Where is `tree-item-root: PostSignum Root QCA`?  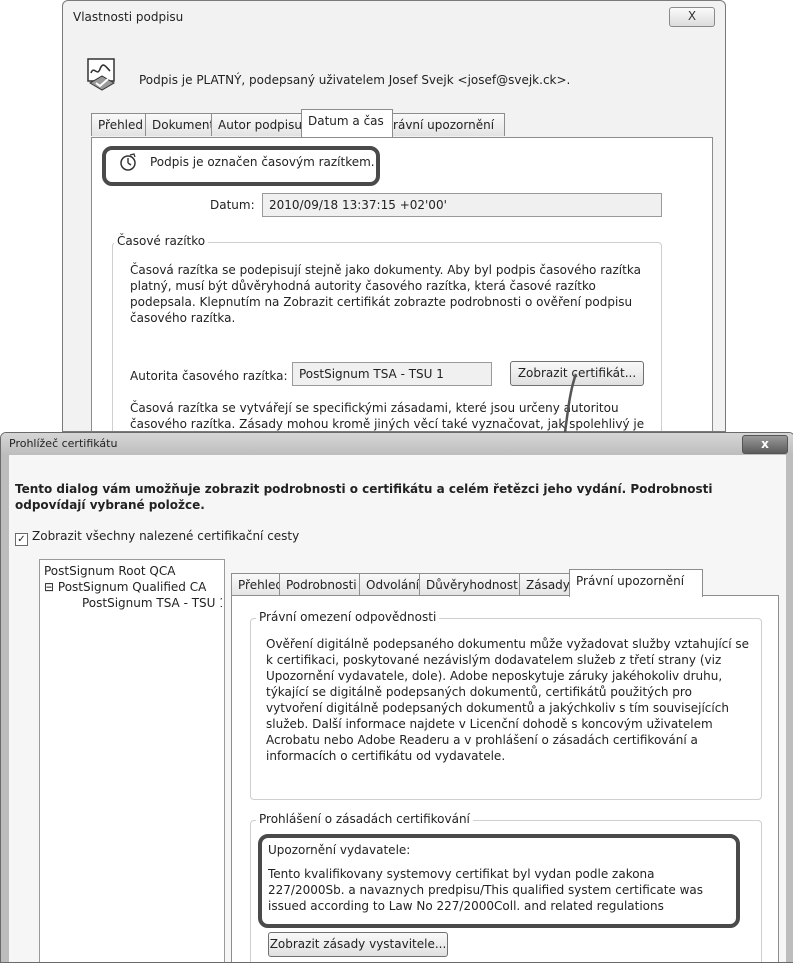
tree-item-root: PostSignum Root QCA is located at coordinates (133, 571).